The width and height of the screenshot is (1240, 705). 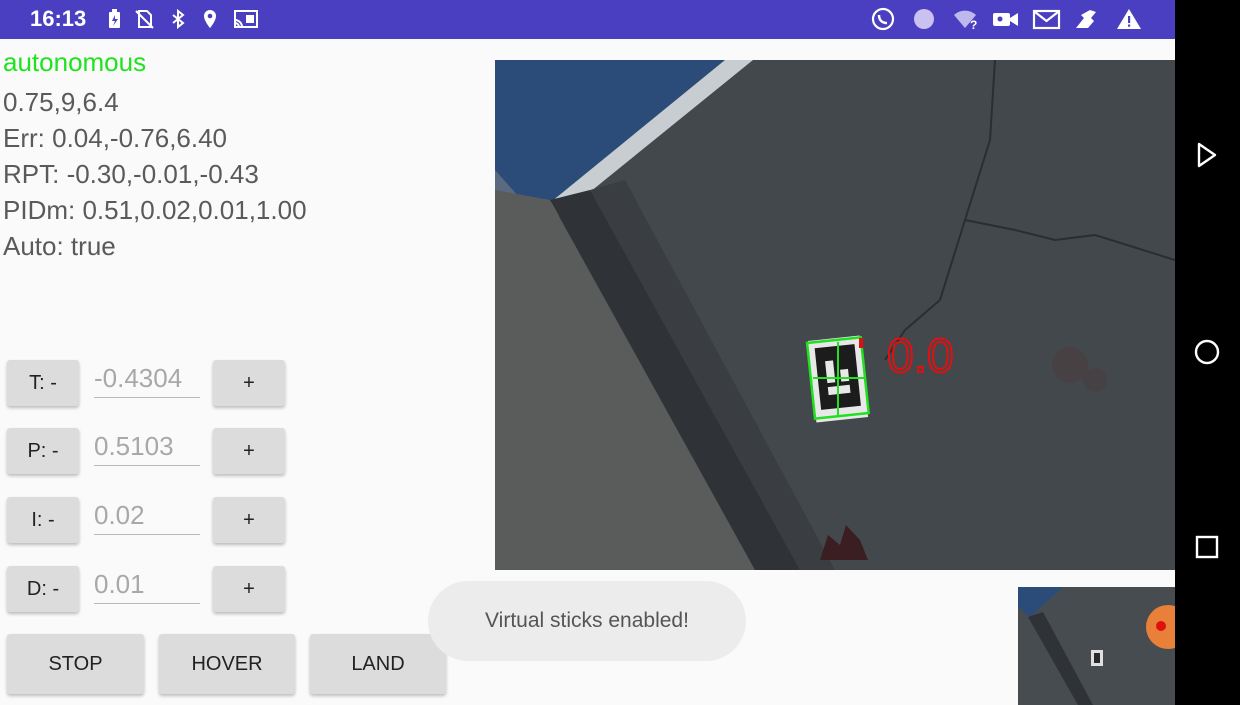 What do you see at coordinates (965, 20) in the screenshot?
I see `wifi-question-icon: ?` at bounding box center [965, 20].